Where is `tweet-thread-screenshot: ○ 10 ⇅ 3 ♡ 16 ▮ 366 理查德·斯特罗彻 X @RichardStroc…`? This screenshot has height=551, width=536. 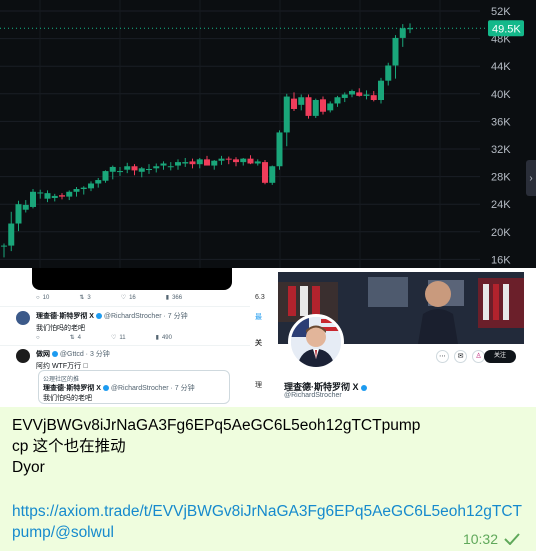
tweet-thread-screenshot: ○ 10 ⇅ 3 ♡ 16 ▮ 366 理查德·斯特罗彻 X @RichardStroc… is located at coordinates (135, 337).